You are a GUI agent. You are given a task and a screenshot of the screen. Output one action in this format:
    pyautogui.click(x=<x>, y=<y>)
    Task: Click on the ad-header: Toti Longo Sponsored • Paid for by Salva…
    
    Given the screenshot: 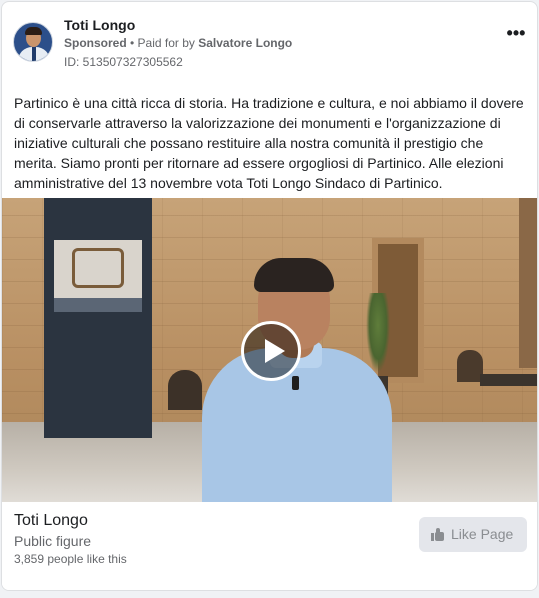 What is the action you would take?
    pyautogui.click(x=270, y=43)
    